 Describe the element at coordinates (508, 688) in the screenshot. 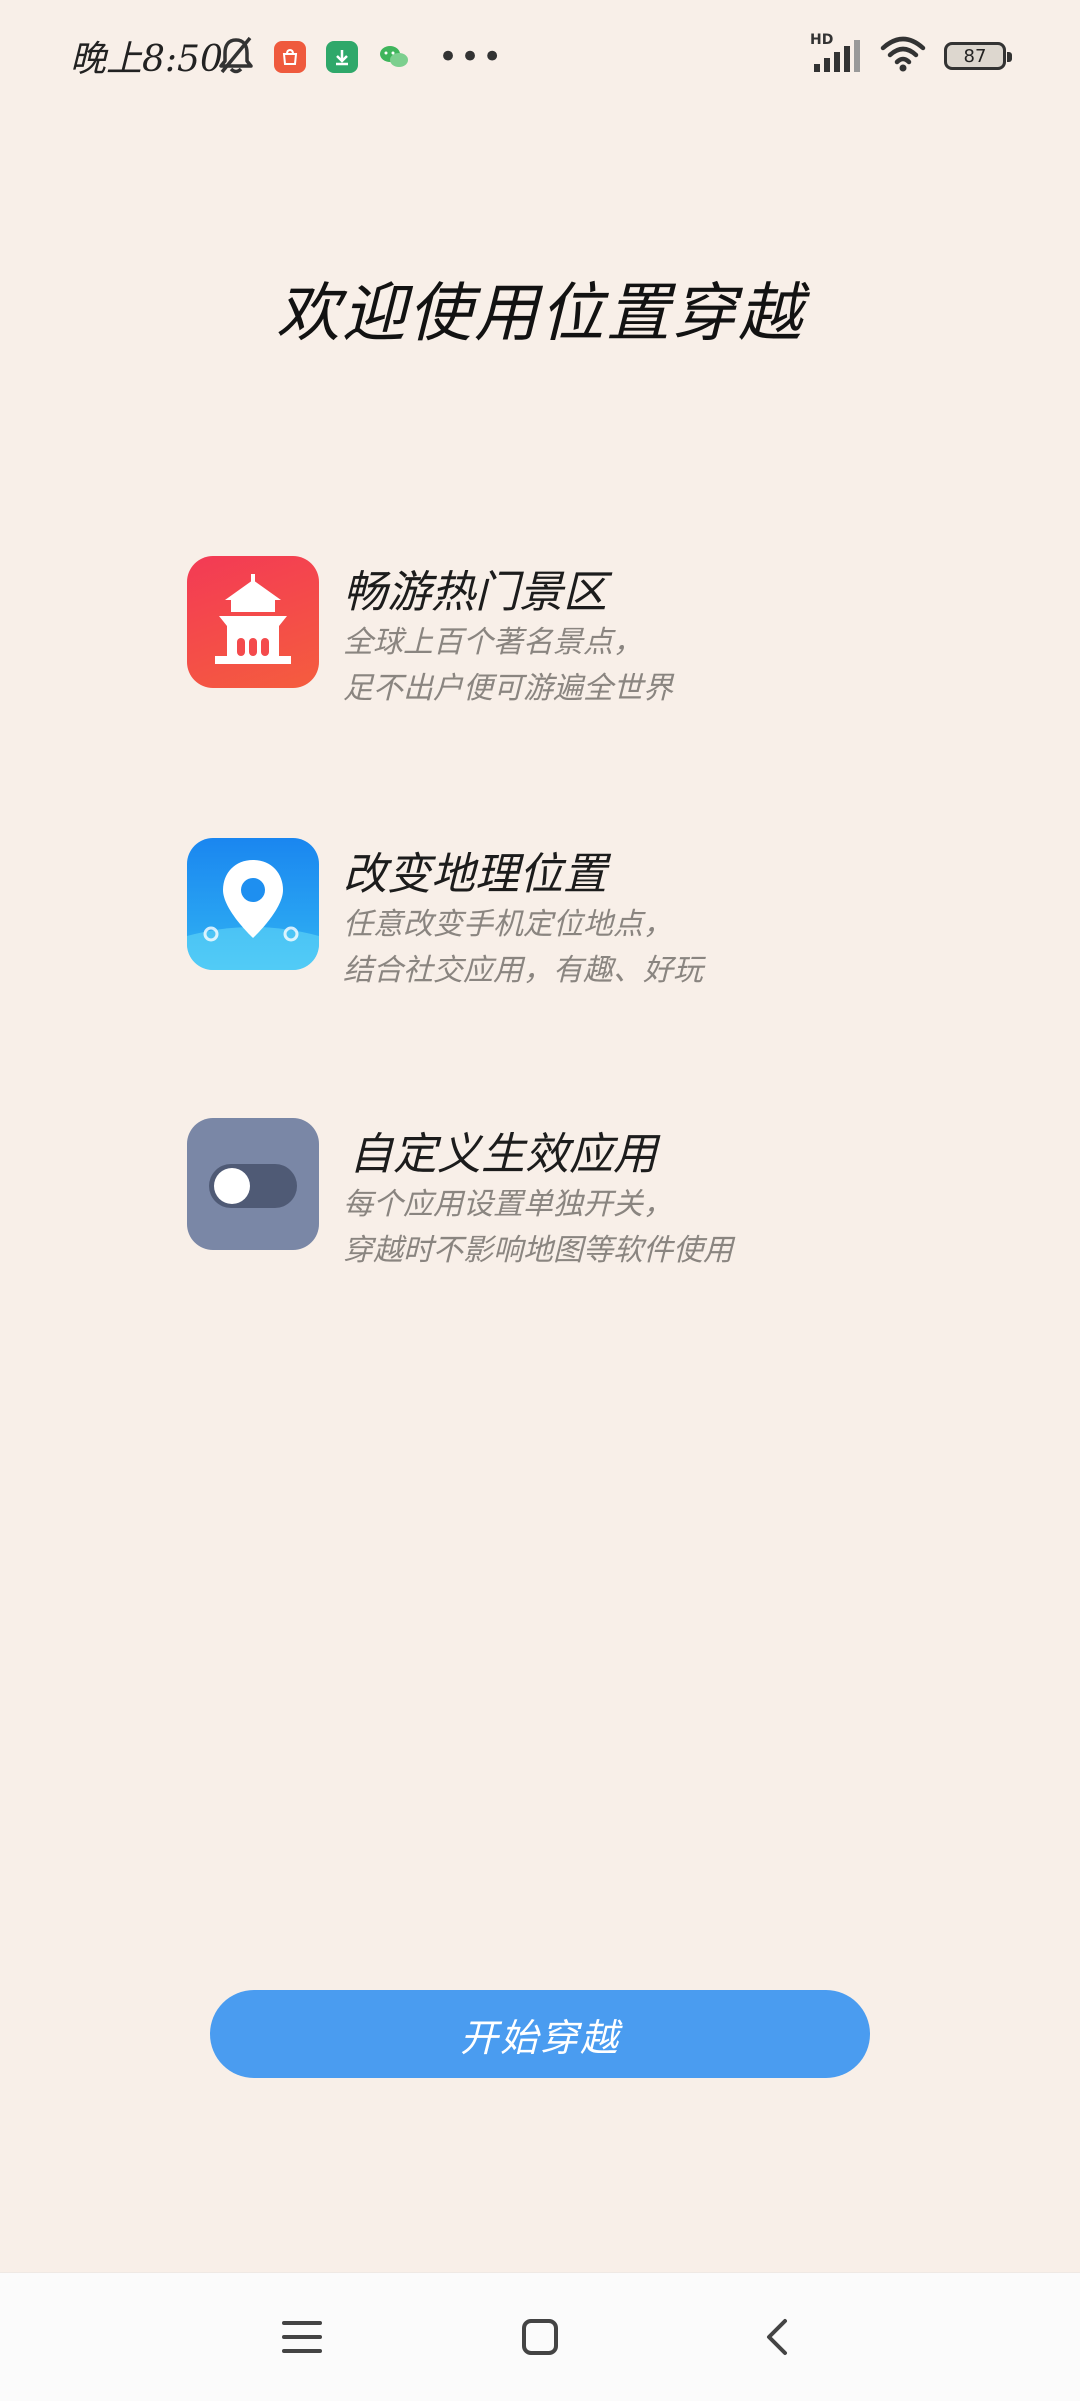

I see `feature-desc-line: 足不出户便可游遍全世界` at that location.